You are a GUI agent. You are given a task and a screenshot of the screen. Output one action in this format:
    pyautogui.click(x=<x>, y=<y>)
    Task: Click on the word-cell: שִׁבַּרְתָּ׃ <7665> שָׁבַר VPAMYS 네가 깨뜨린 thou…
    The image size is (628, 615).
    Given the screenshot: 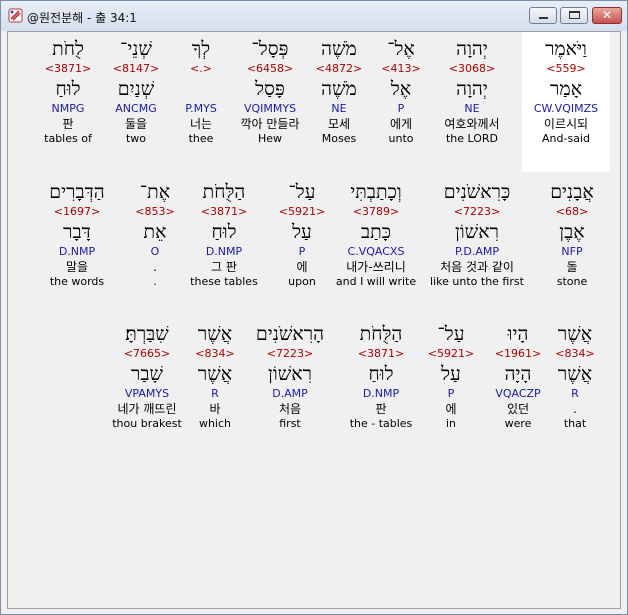 What is the action you would take?
    pyautogui.click(x=147, y=387)
    